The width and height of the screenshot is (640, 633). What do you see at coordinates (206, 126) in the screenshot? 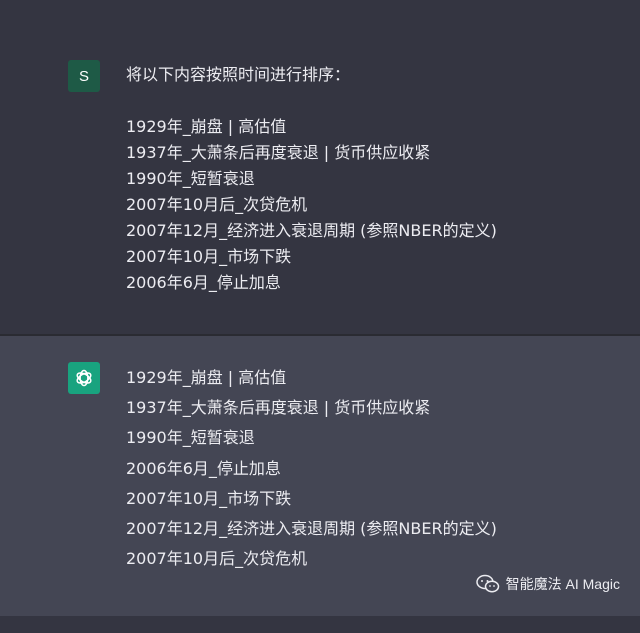
I see `user-list-item: 1929年_崩盘 | 高估值` at bounding box center [206, 126].